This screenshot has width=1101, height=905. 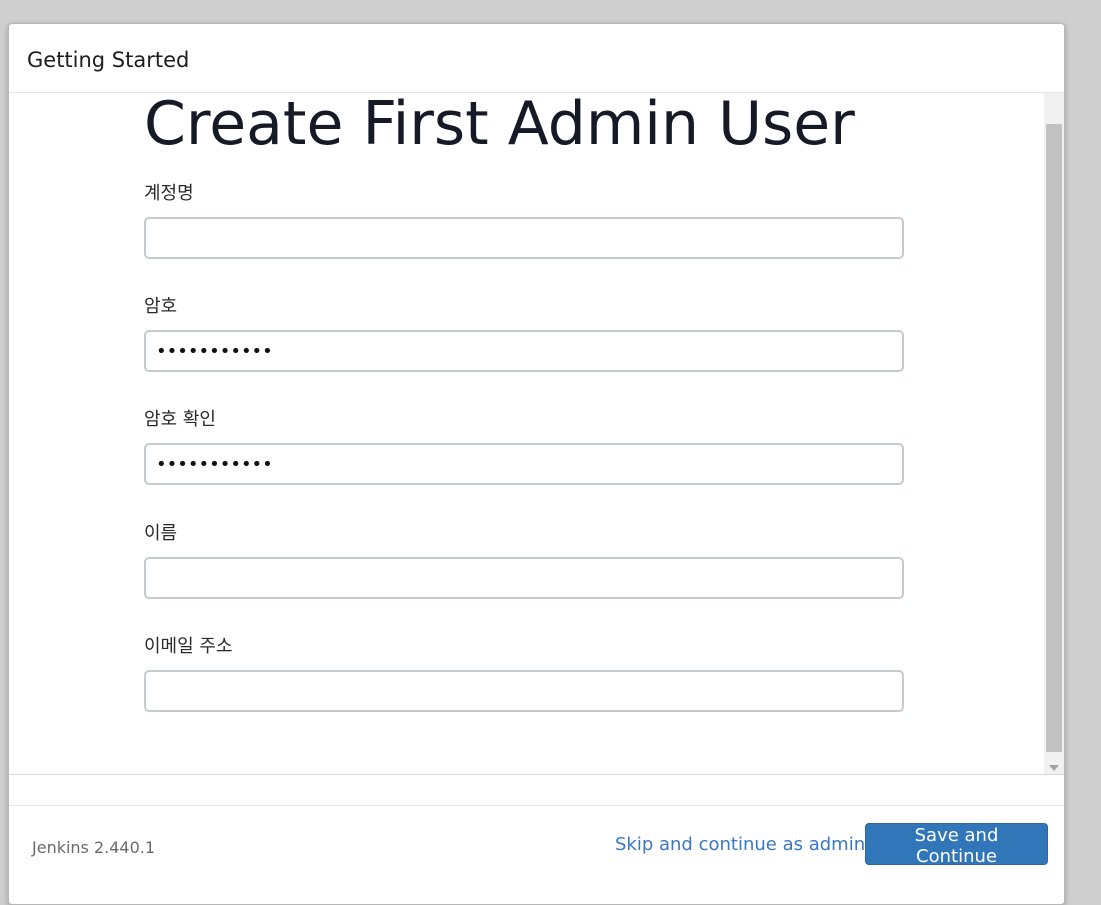 What do you see at coordinates (536, 774) in the screenshot?
I see `content-divider` at bounding box center [536, 774].